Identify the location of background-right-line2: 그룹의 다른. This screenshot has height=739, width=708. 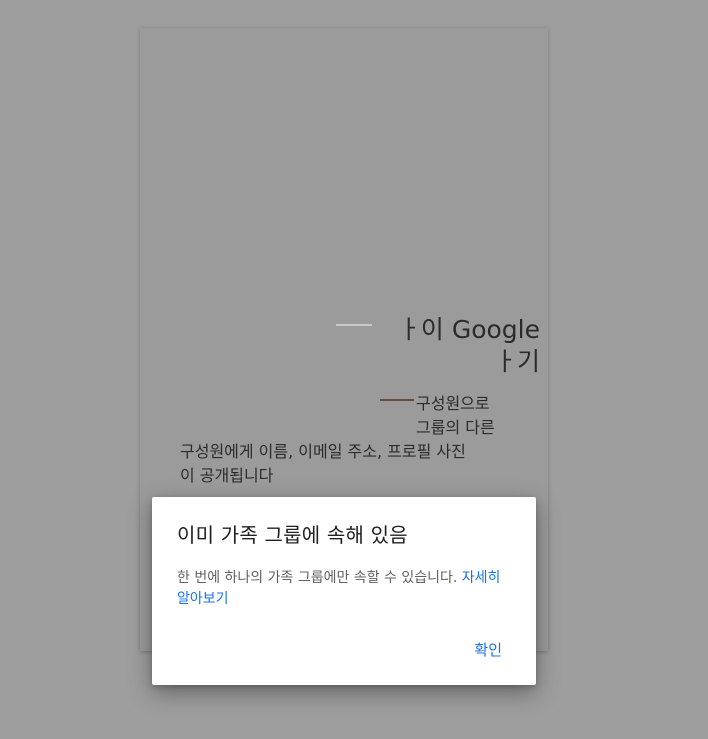
(455, 427).